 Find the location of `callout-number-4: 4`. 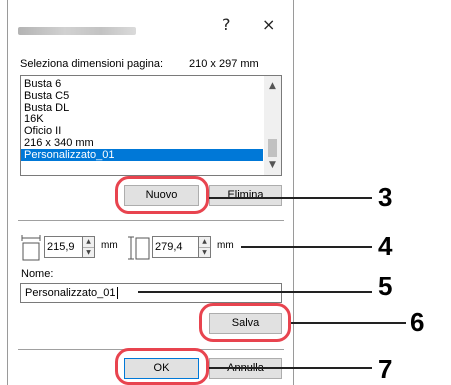

callout-number-4: 4 is located at coordinates (385, 246).